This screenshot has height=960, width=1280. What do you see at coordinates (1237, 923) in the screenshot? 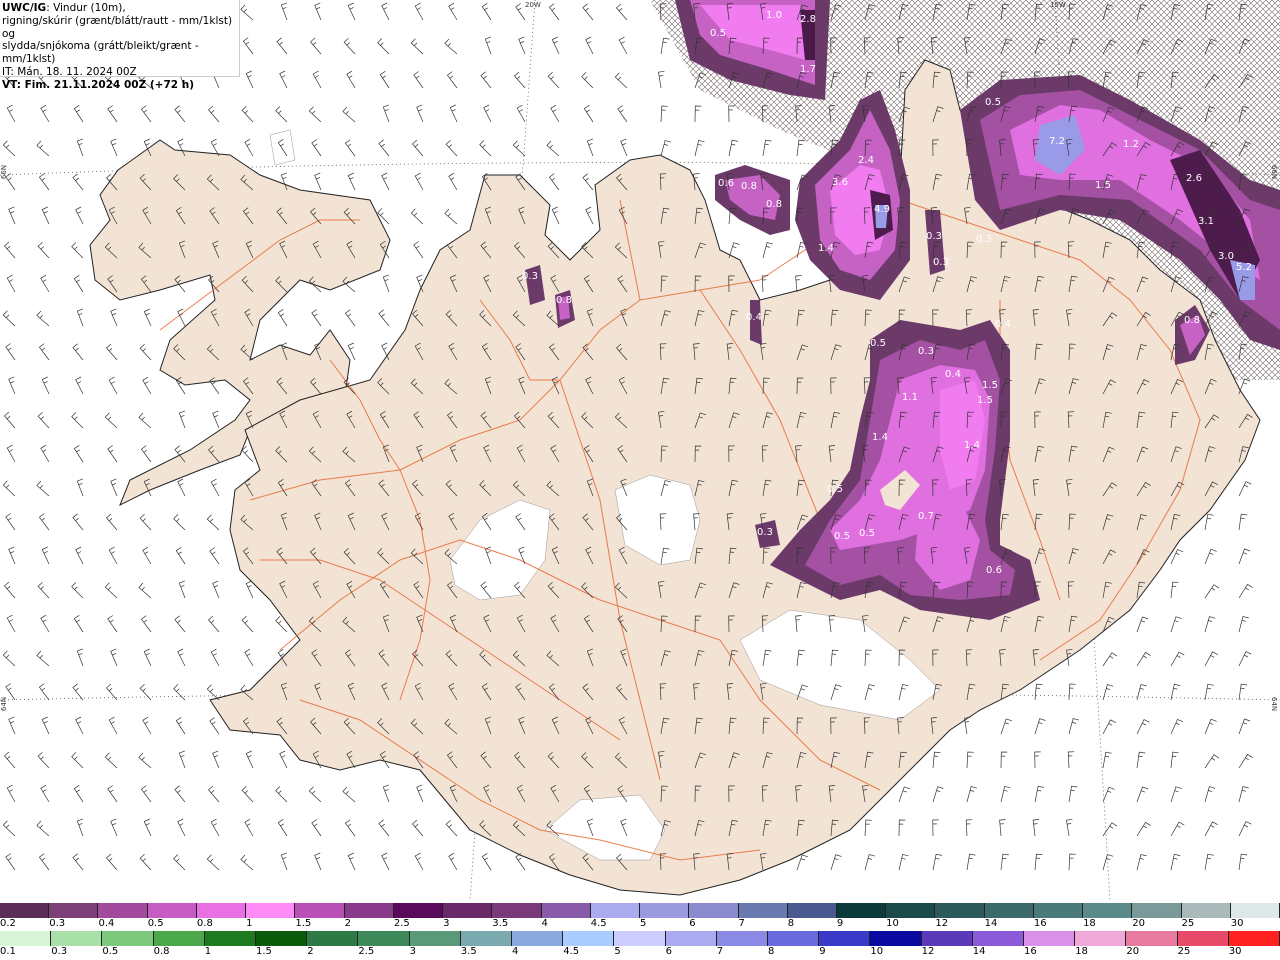
I see `colorbar-tick-label: 30` at bounding box center [1237, 923].